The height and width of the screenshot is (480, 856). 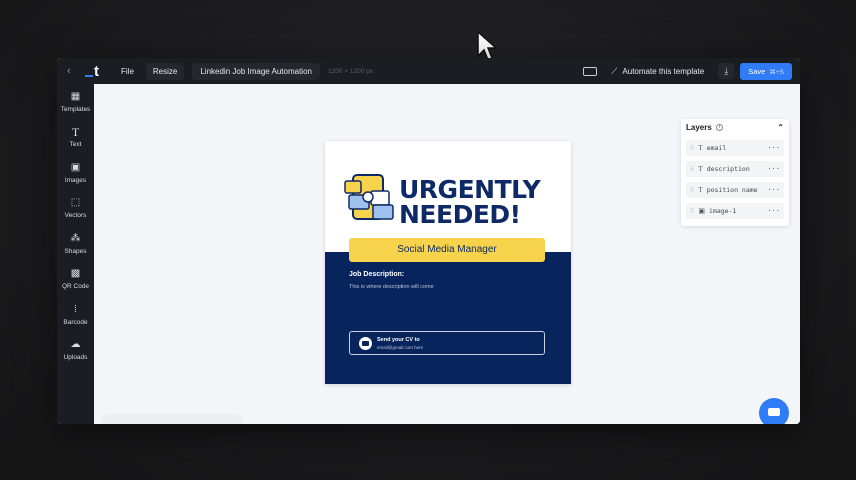 I want to click on qr-icon: ▩, so click(x=75, y=274).